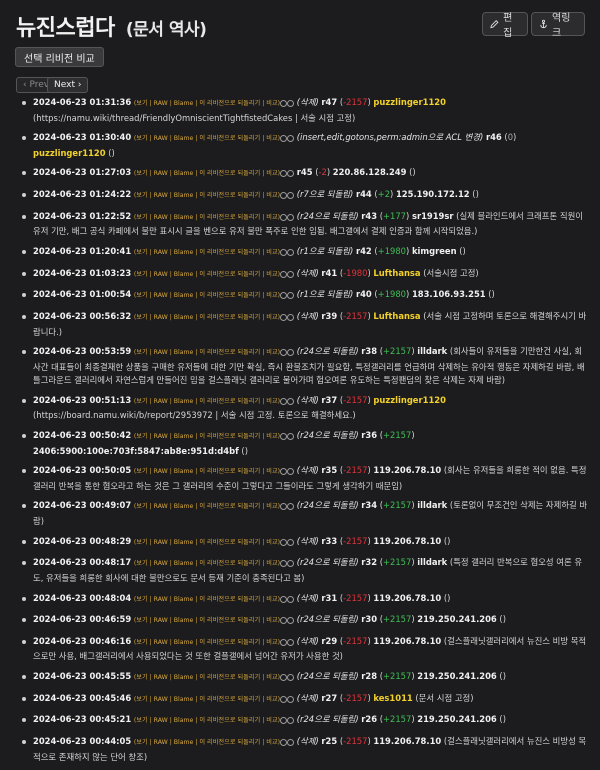 The height and width of the screenshot is (770, 600). Describe the element at coordinates (68, 85) in the screenshot. I see `next-page-button: Next ›` at that location.